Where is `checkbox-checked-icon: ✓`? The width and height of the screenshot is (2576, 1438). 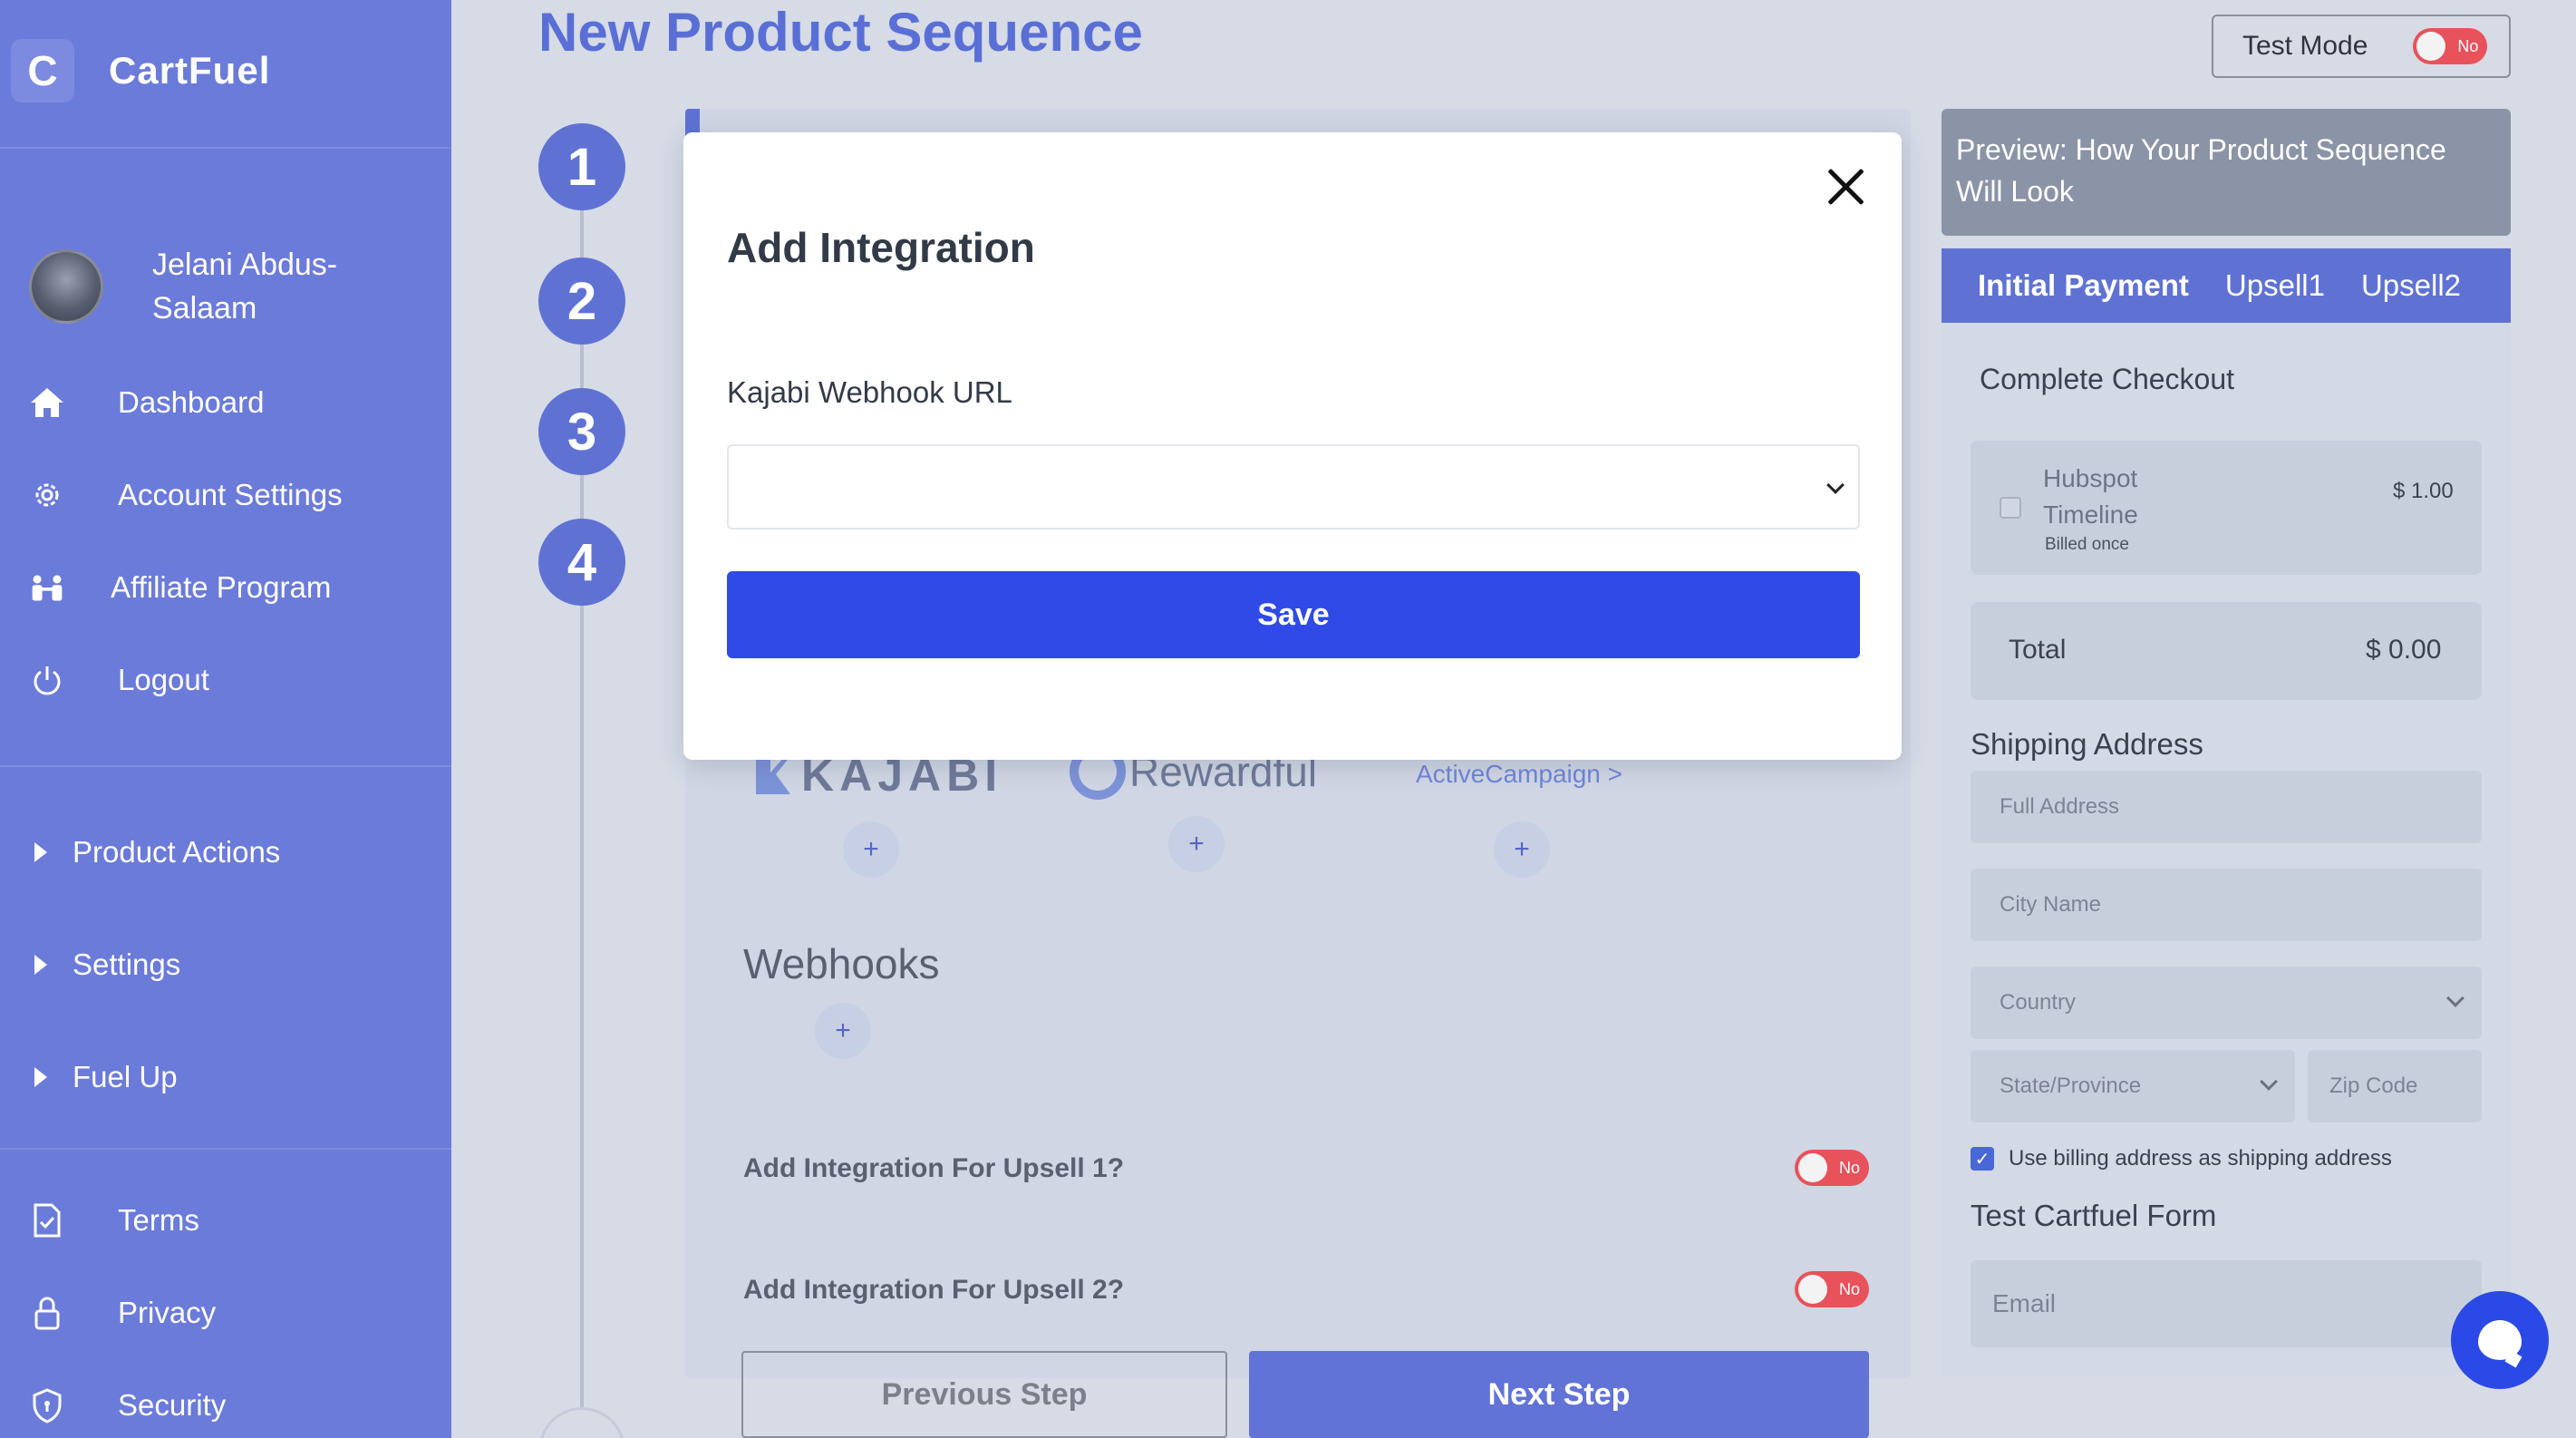
checkbox-checked-icon: ✓ is located at coordinates (1982, 1159).